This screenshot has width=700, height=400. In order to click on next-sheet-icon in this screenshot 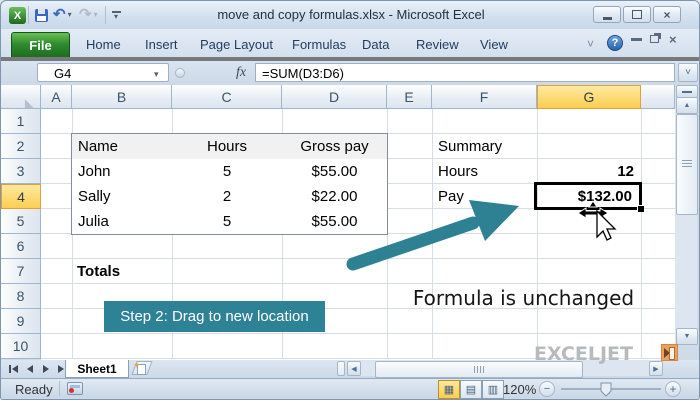, I will do `click(45, 369)`.